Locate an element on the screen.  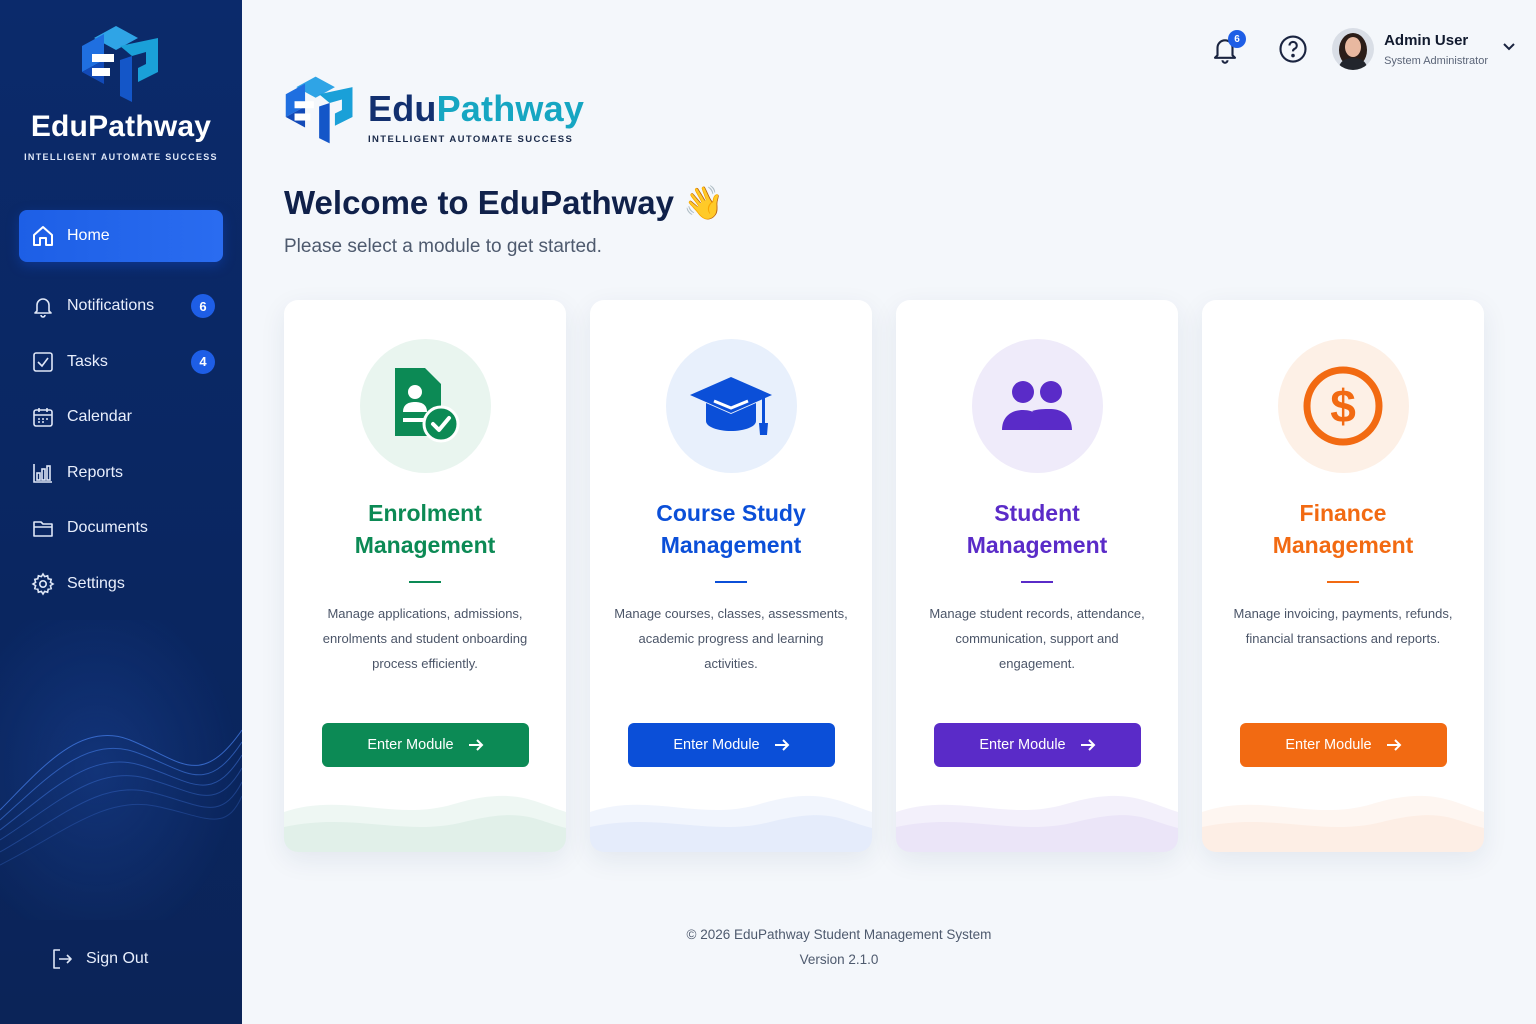
sidebar-item-label: Reports is located at coordinates (95, 472).